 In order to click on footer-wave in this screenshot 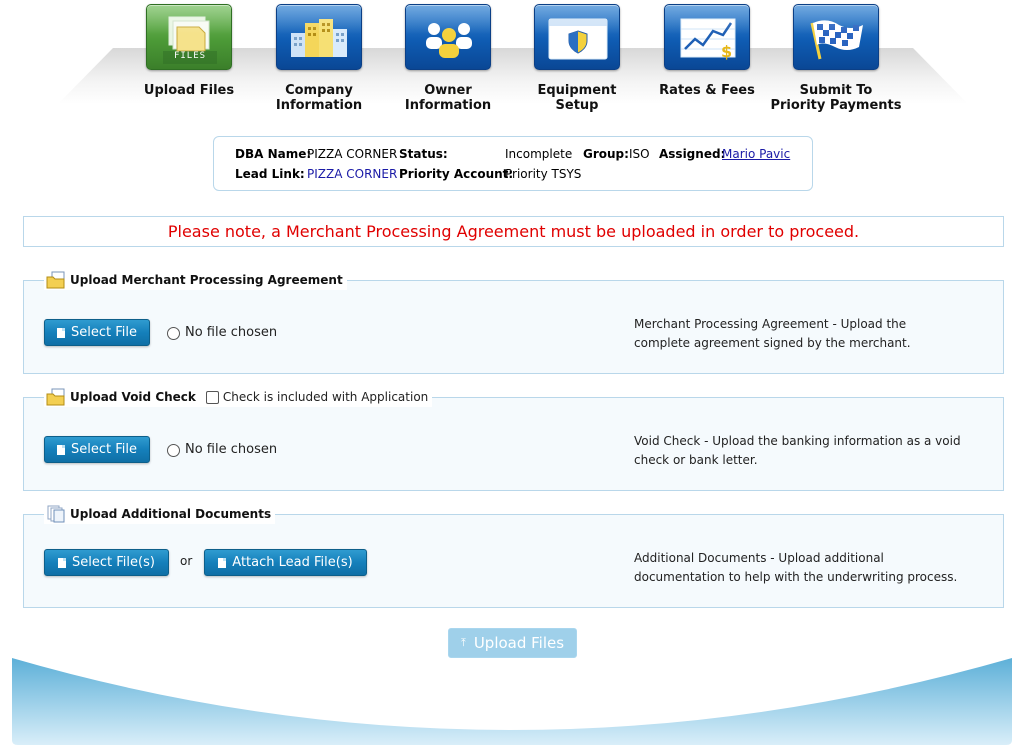, I will do `click(512, 701)`.